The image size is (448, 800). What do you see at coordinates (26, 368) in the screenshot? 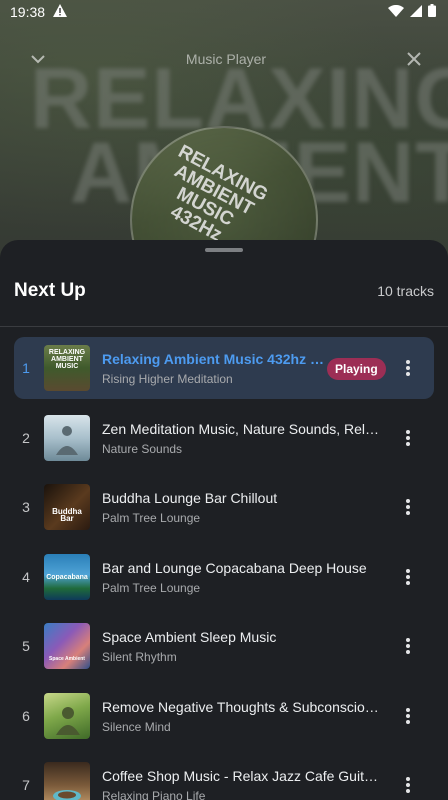
I see `track-number: 1` at bounding box center [26, 368].